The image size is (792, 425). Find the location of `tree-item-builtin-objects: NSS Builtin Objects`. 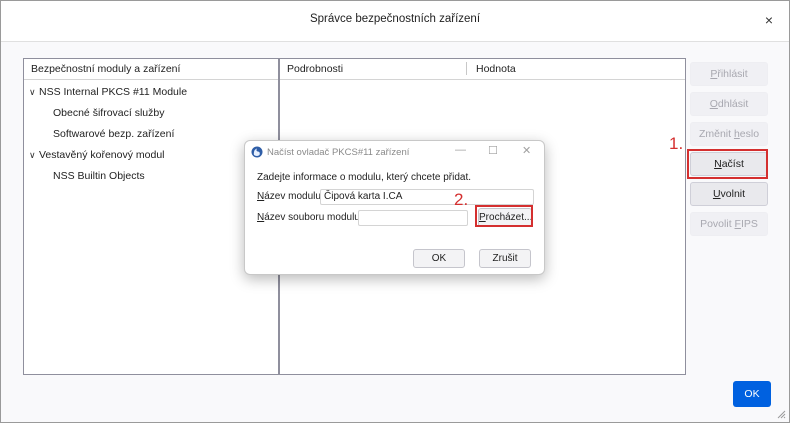

tree-item-builtin-objects: NSS Builtin Objects is located at coordinates (99, 176).